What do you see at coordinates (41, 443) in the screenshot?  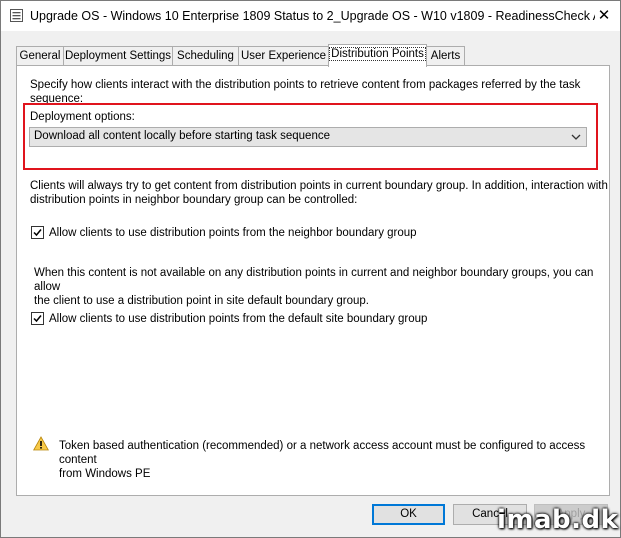 I see `warning-icon` at bounding box center [41, 443].